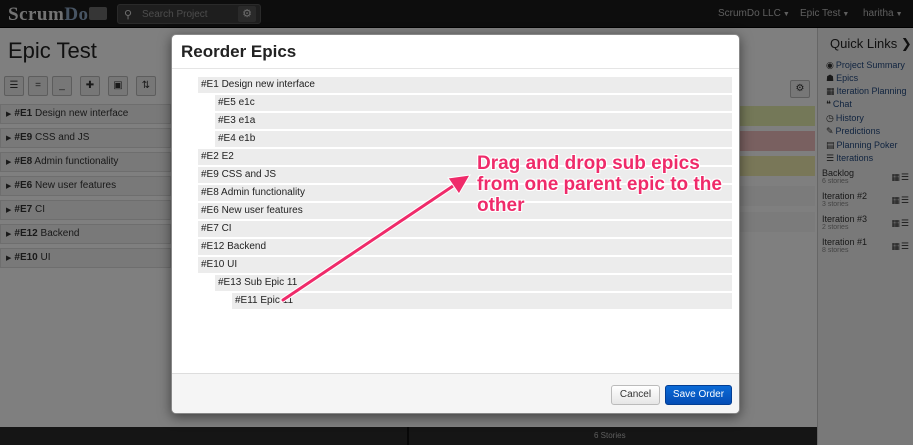  Describe the element at coordinates (465, 229) in the screenshot. I see `reorder-item: #E7 CI` at that location.